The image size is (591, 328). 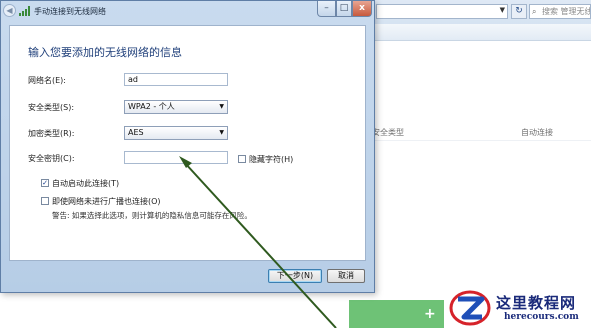 What do you see at coordinates (45, 183) in the screenshot?
I see `auto-connect-checkbox: ✓` at bounding box center [45, 183].